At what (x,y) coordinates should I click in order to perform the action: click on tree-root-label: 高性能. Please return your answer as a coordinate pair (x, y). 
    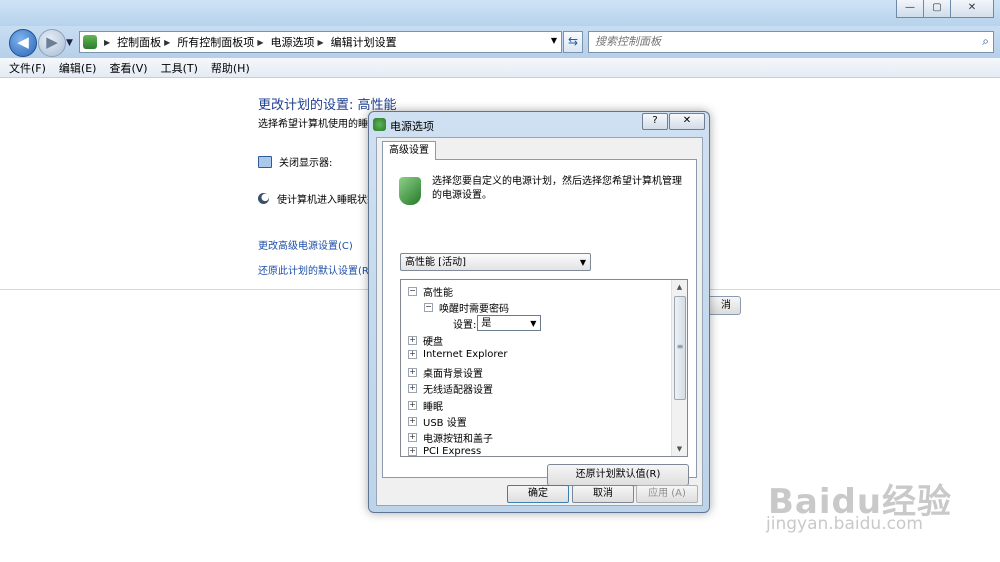
    Looking at the image, I should click on (438, 293).